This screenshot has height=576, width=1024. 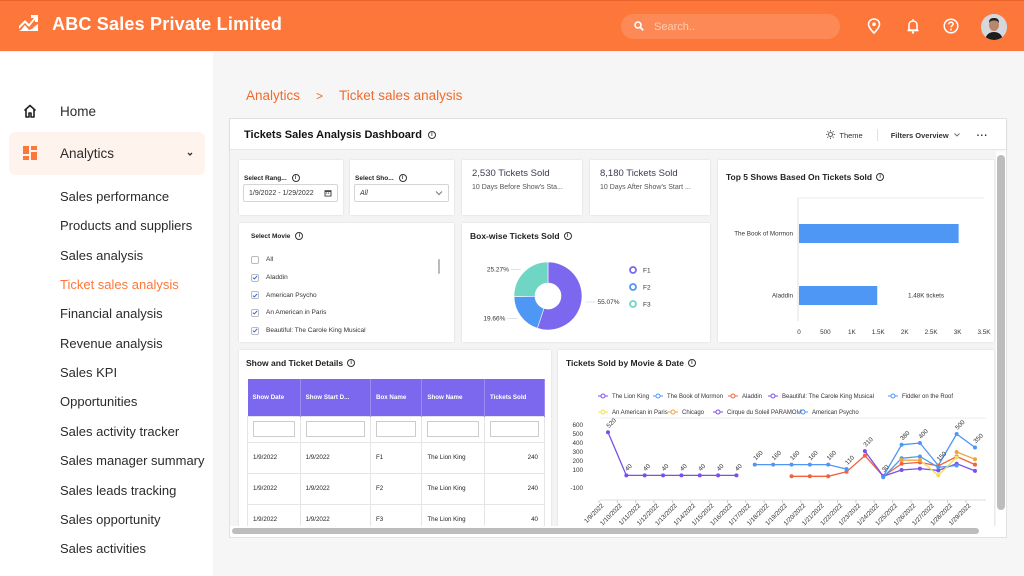 What do you see at coordinates (951, 26) in the screenshot?
I see `help-icon` at bounding box center [951, 26].